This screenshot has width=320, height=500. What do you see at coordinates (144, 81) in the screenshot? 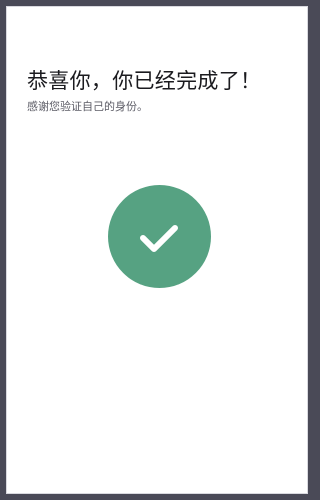
I see `completion-title: 恭喜你，你已经完成了！` at bounding box center [144, 81].